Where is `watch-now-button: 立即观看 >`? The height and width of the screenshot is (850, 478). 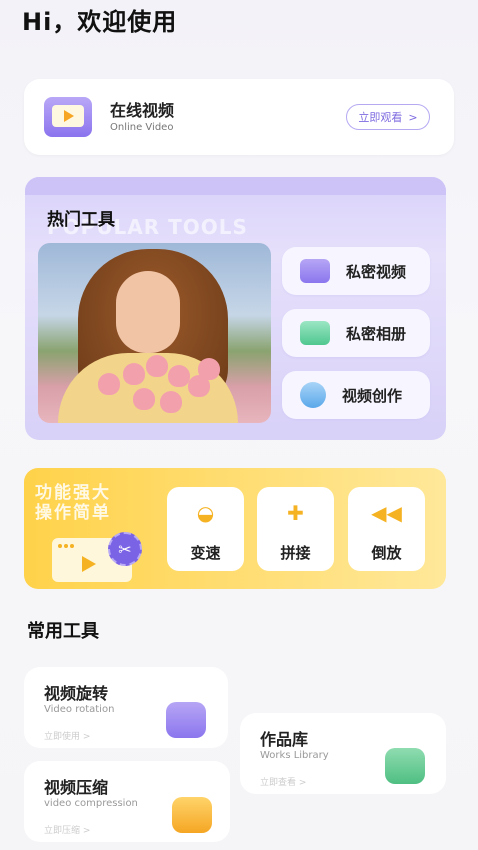 watch-now-button: 立即观看 > is located at coordinates (388, 117).